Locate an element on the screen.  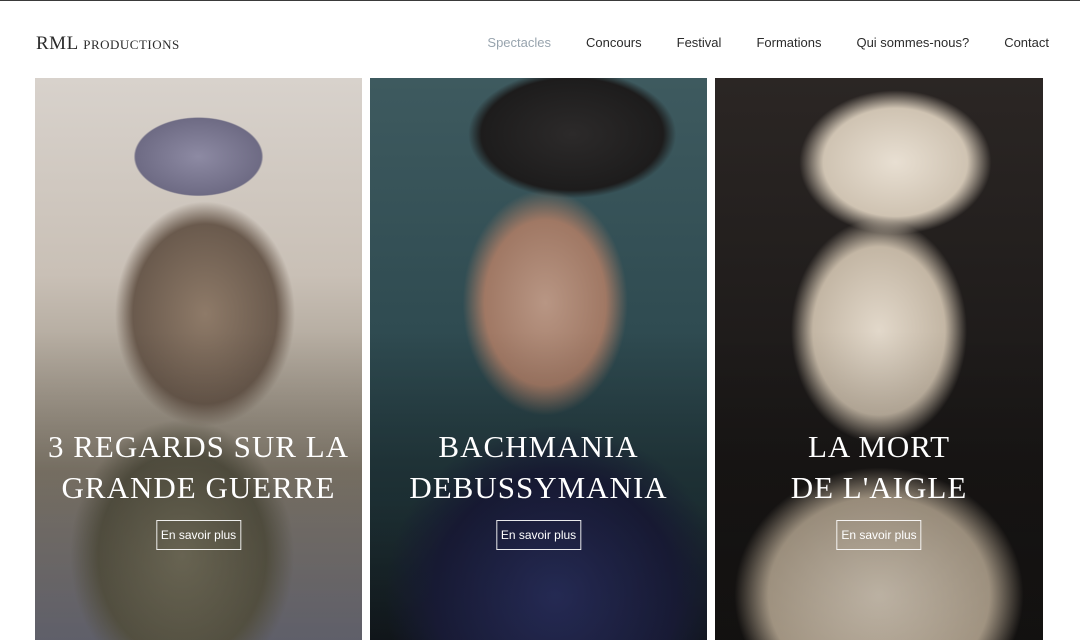
nav-festival: Festival is located at coordinates (699, 42).